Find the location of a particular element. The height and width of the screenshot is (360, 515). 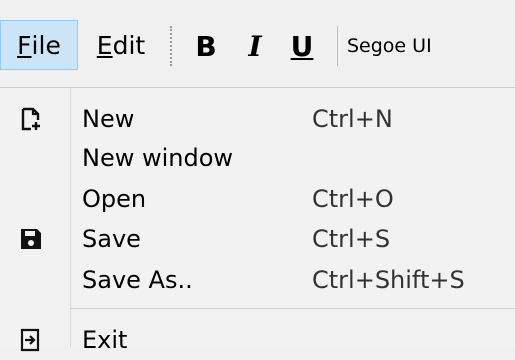

menu-item-label: Save is located at coordinates (111, 238).